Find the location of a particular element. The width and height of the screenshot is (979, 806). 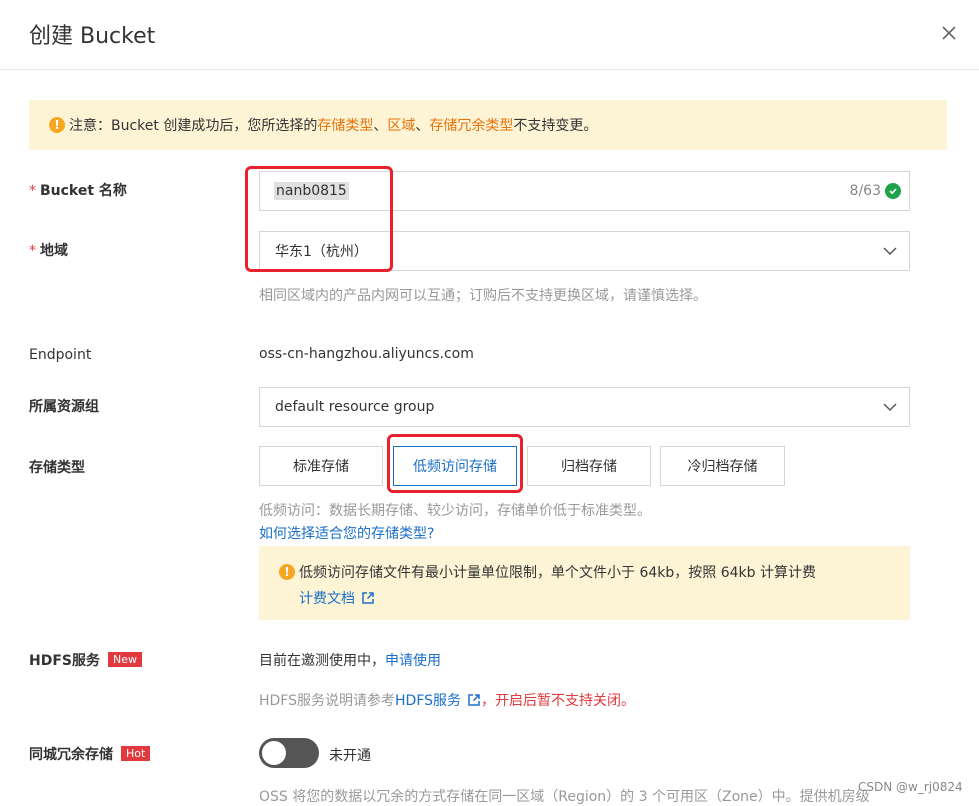

new-badge: New is located at coordinates (124, 659).